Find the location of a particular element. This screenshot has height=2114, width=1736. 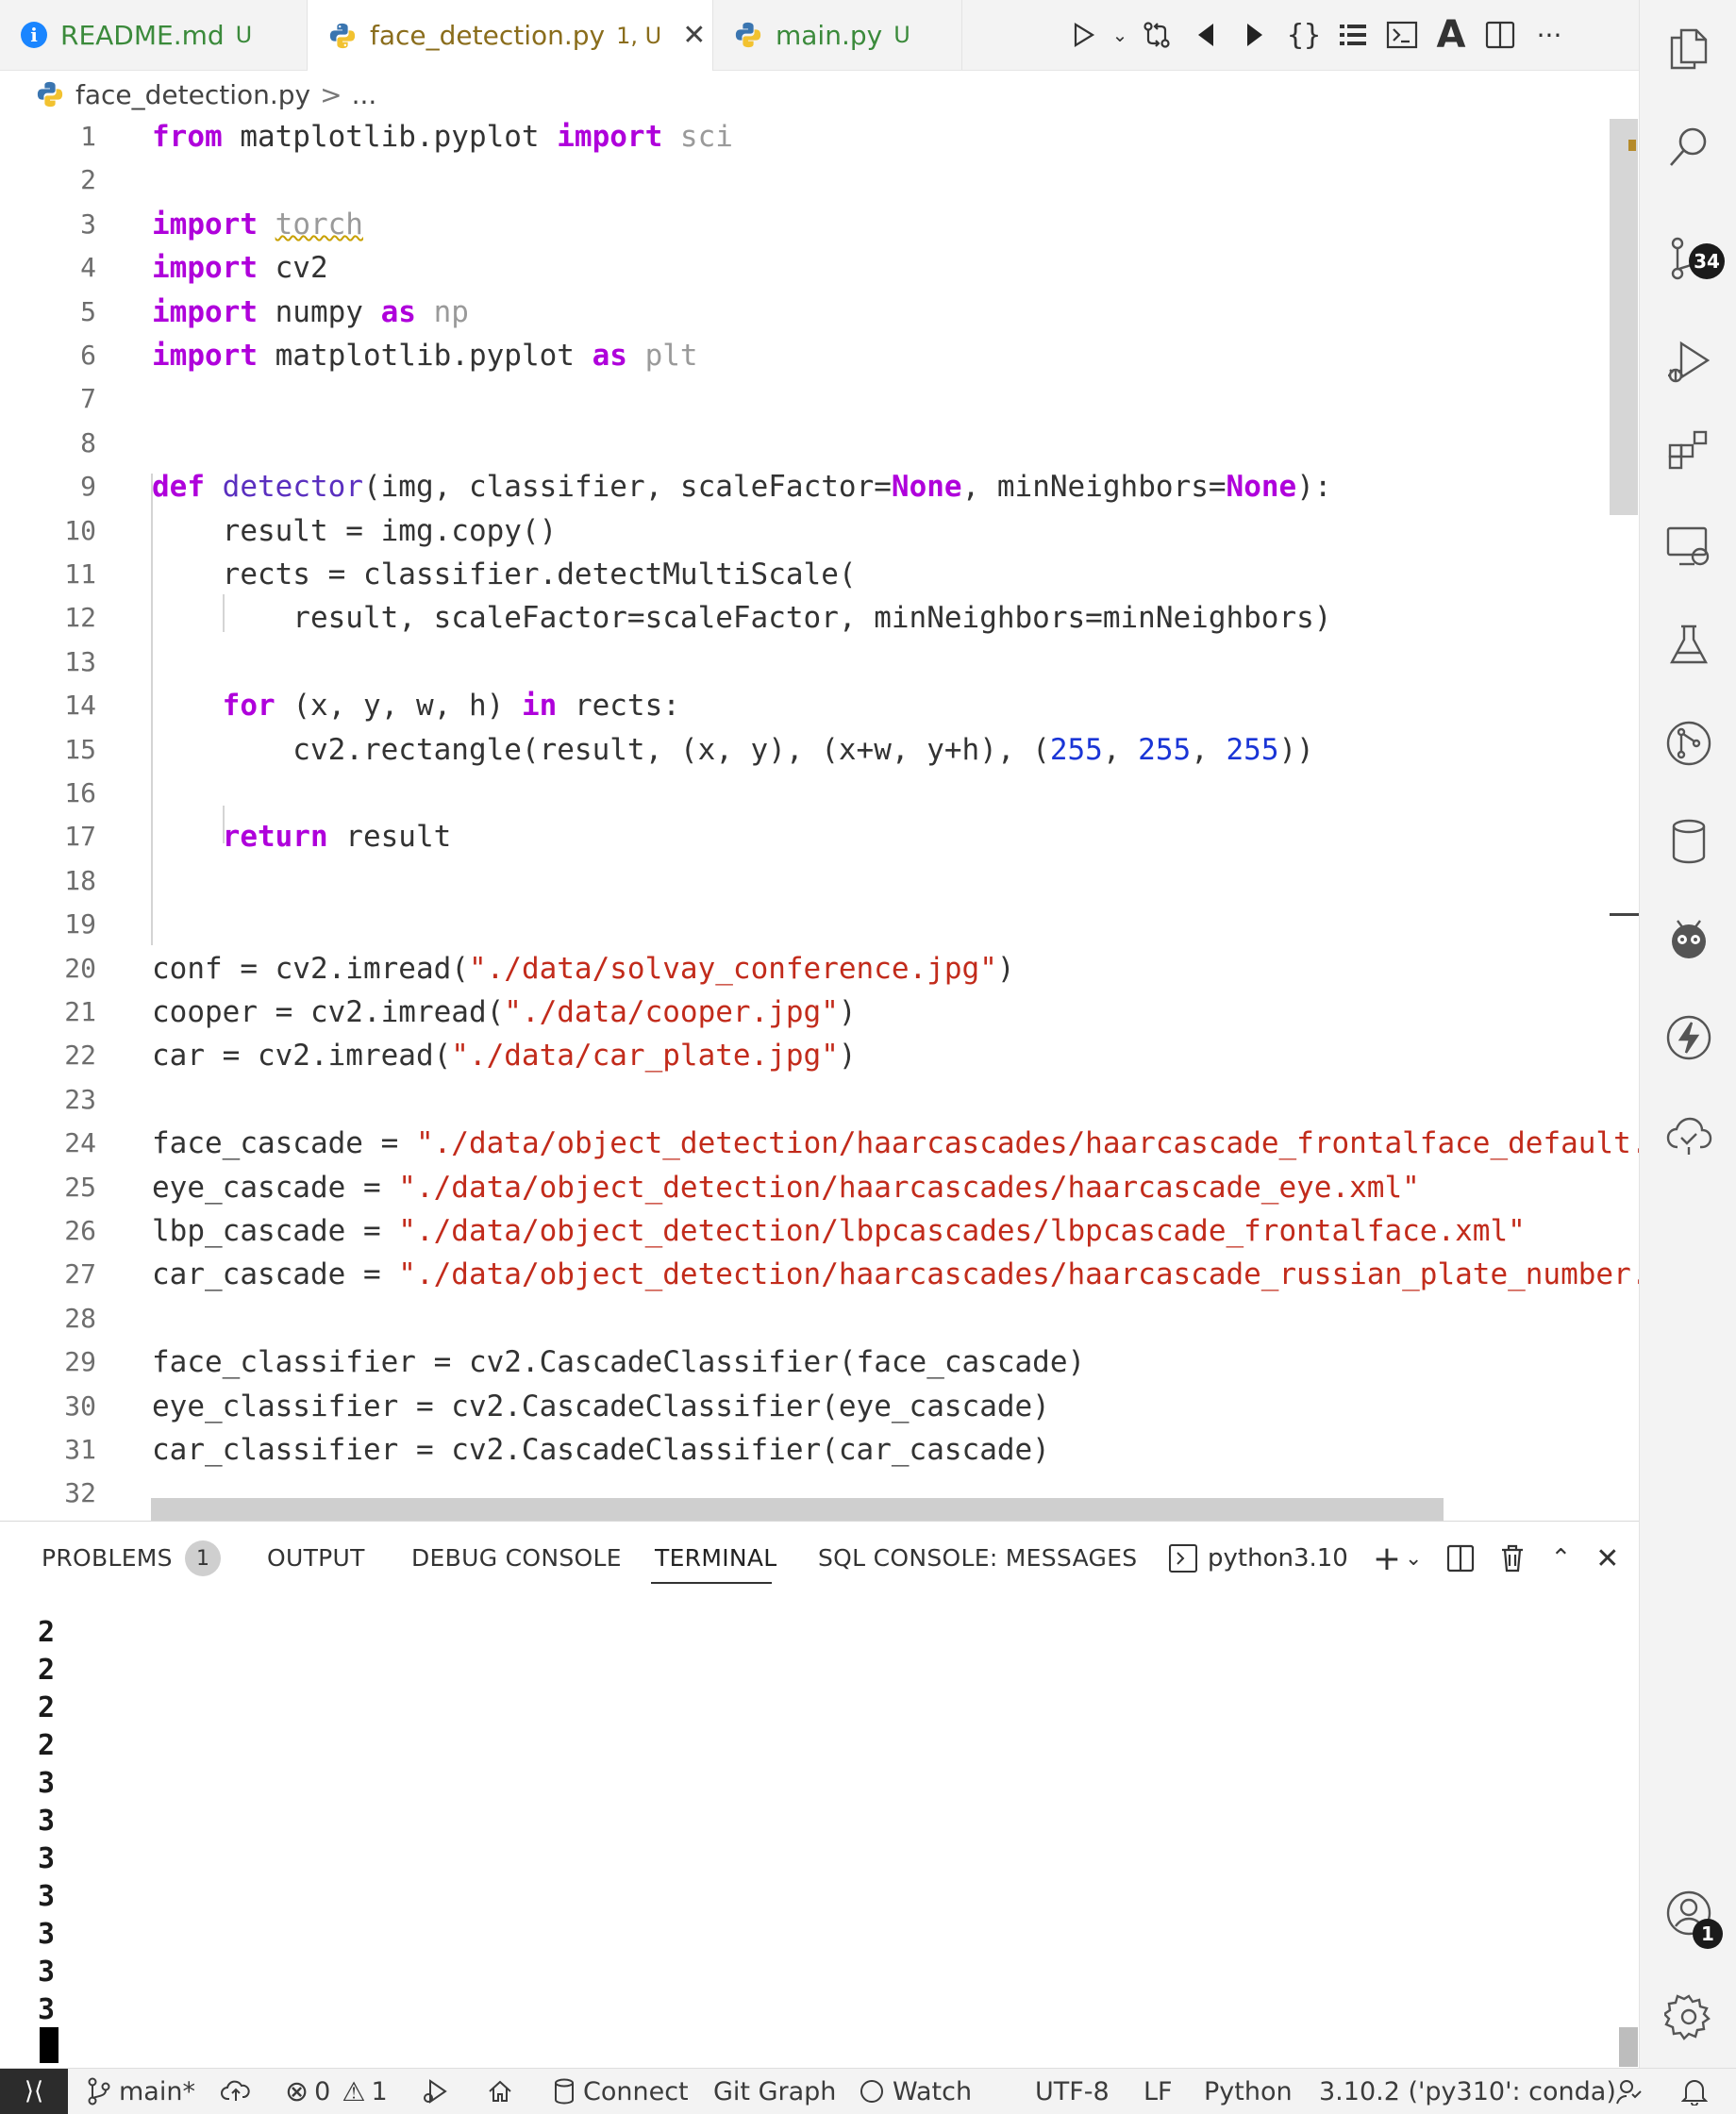

run-debug-icon is located at coordinates (1688, 362).